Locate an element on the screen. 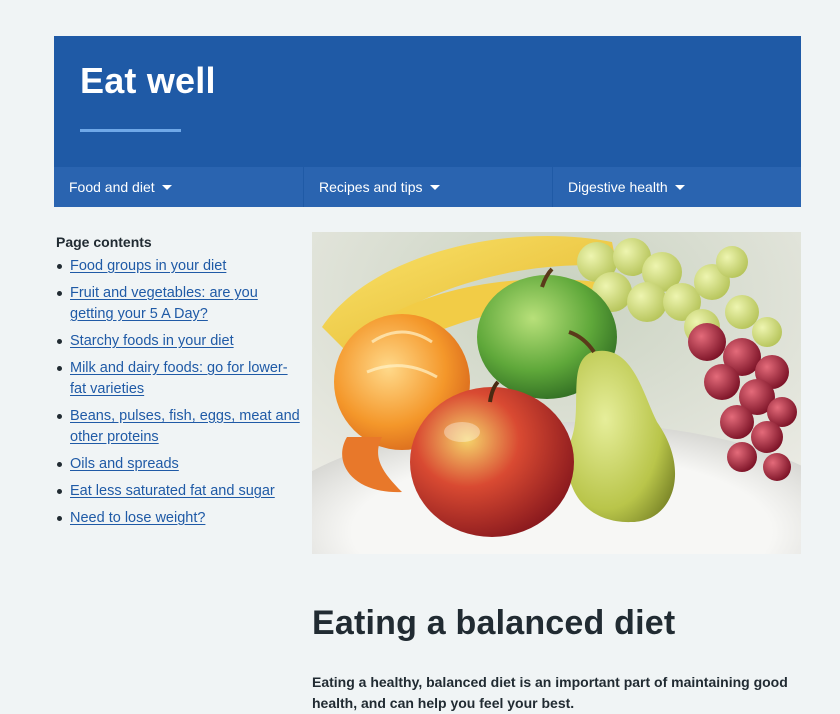  nav-item-food-and-diet: Food and diet is located at coordinates (178, 187).